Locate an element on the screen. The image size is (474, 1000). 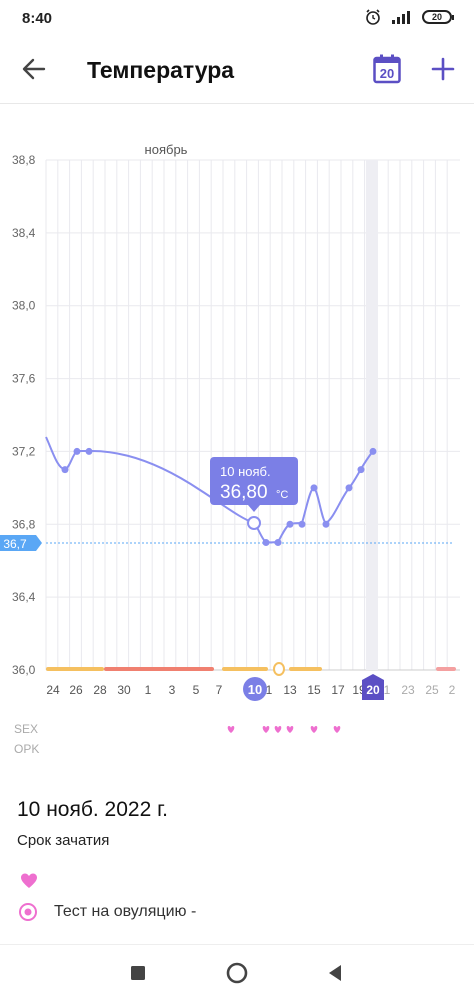
system-nav-bar is located at coordinates (237, 972).